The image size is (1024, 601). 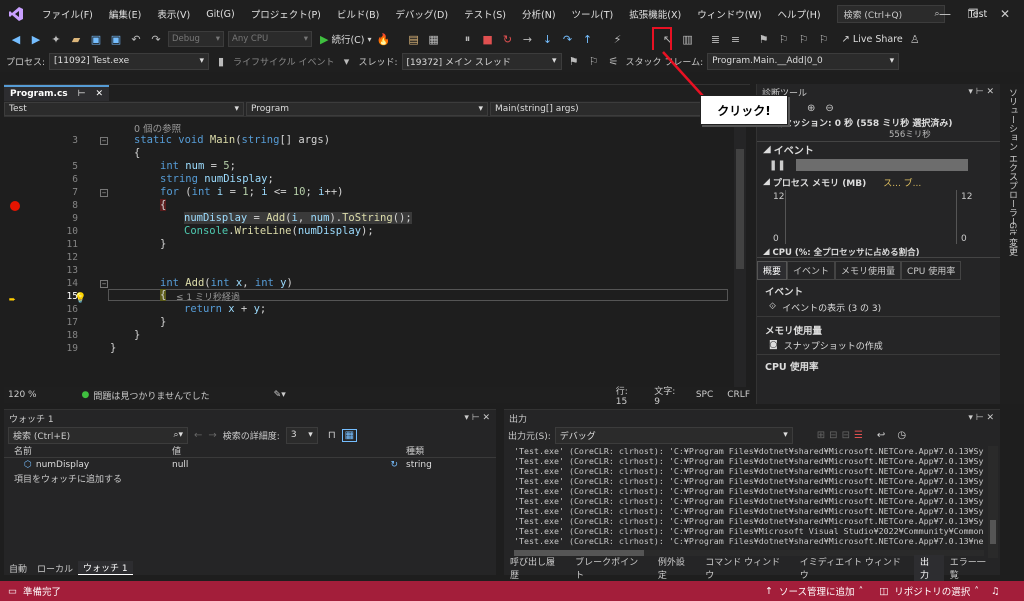 I want to click on class-dropdown: Program ▾, so click(x=367, y=108).